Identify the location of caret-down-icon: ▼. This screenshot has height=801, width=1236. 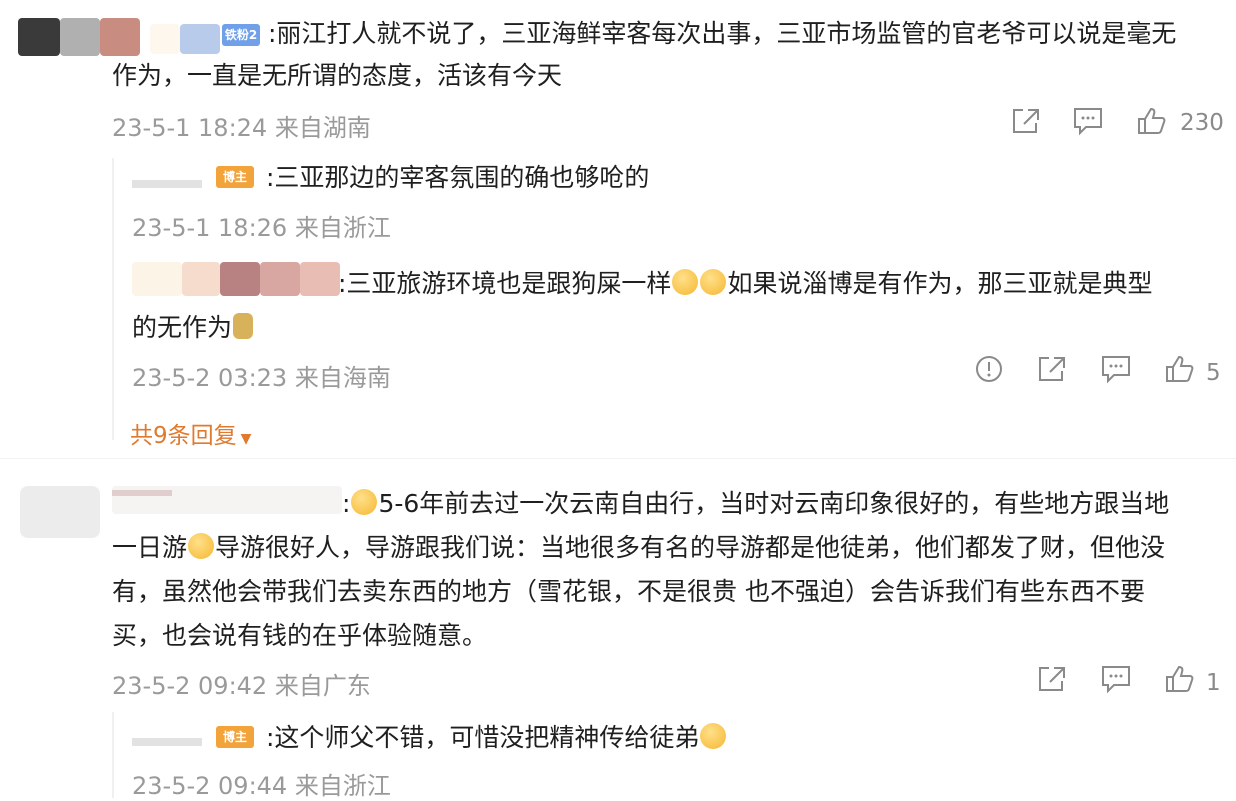
(246, 439).